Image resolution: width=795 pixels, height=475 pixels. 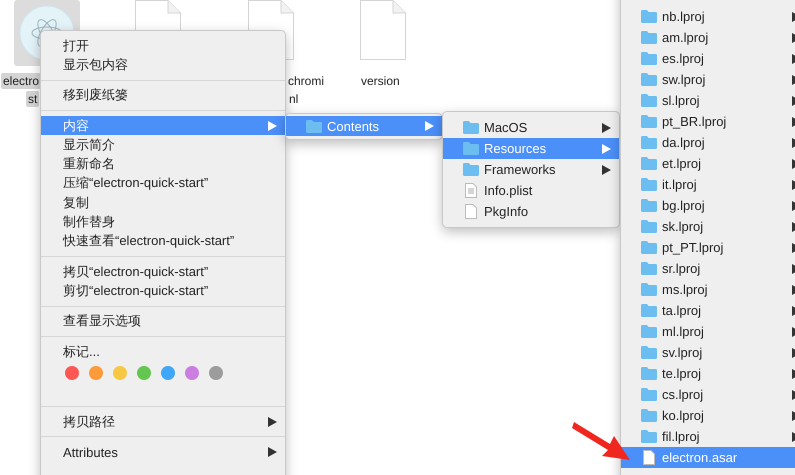 I want to click on file-label: electro, so click(x=21, y=81).